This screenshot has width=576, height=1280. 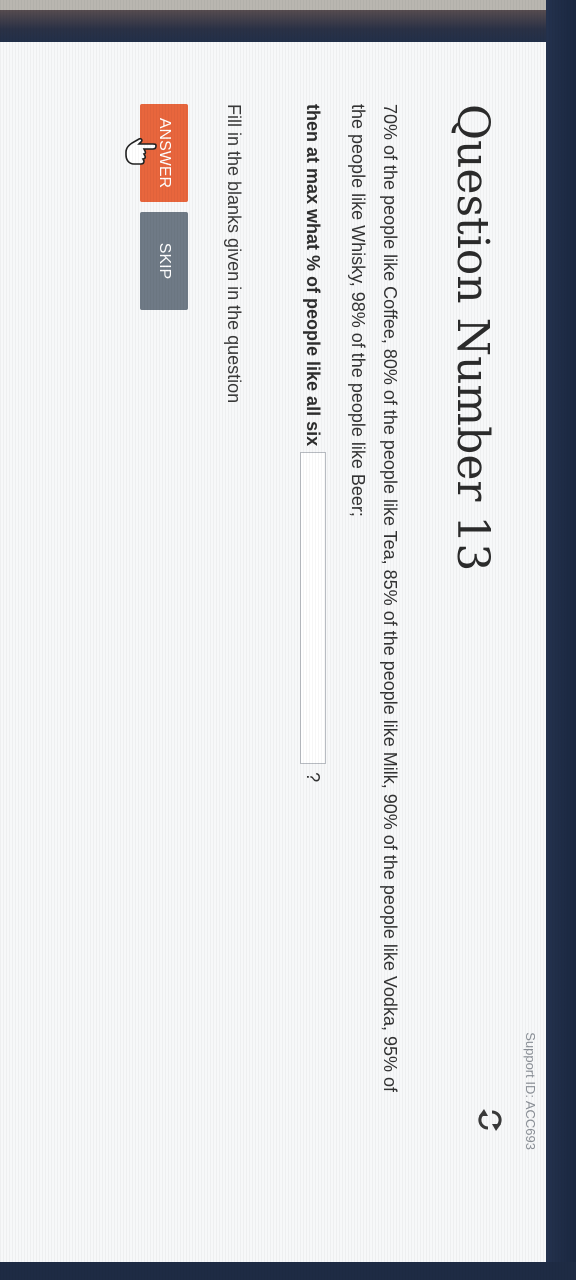 What do you see at coordinates (288, 21) in the screenshot?
I see `monitor-bezel-top` at bounding box center [288, 21].